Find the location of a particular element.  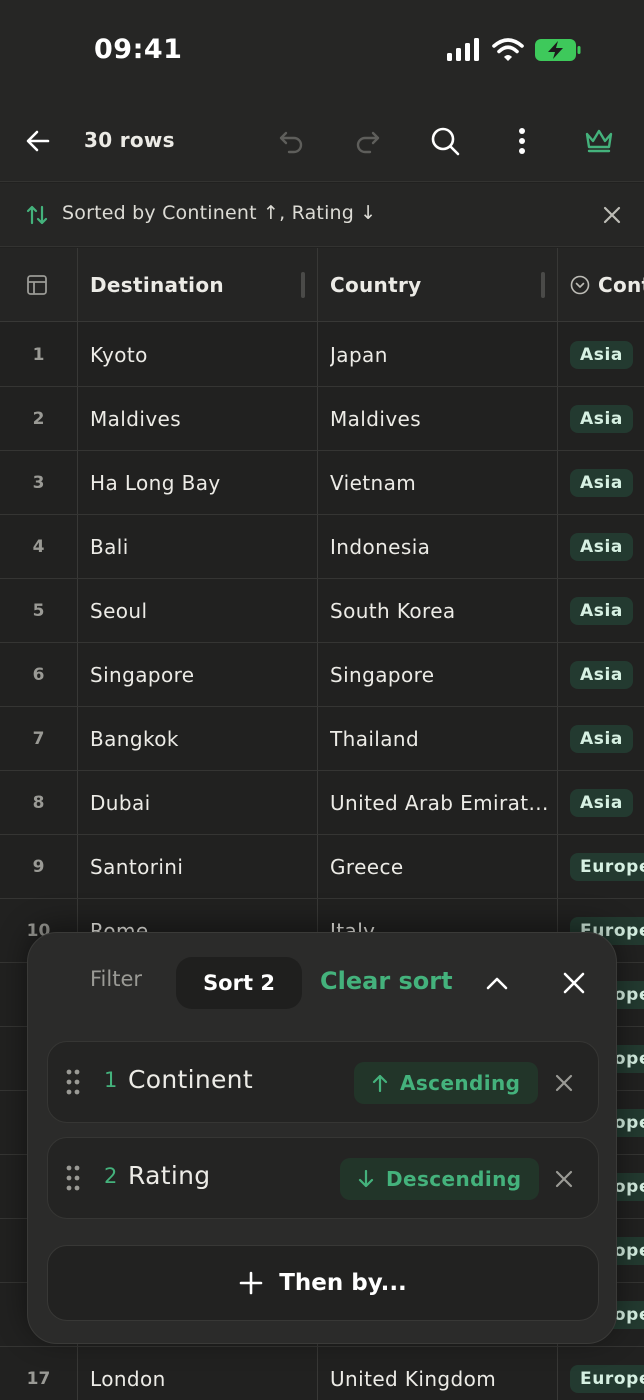

sort-banner: Sorted by Continent ↑, Rating ↓ is located at coordinates (322, 215).